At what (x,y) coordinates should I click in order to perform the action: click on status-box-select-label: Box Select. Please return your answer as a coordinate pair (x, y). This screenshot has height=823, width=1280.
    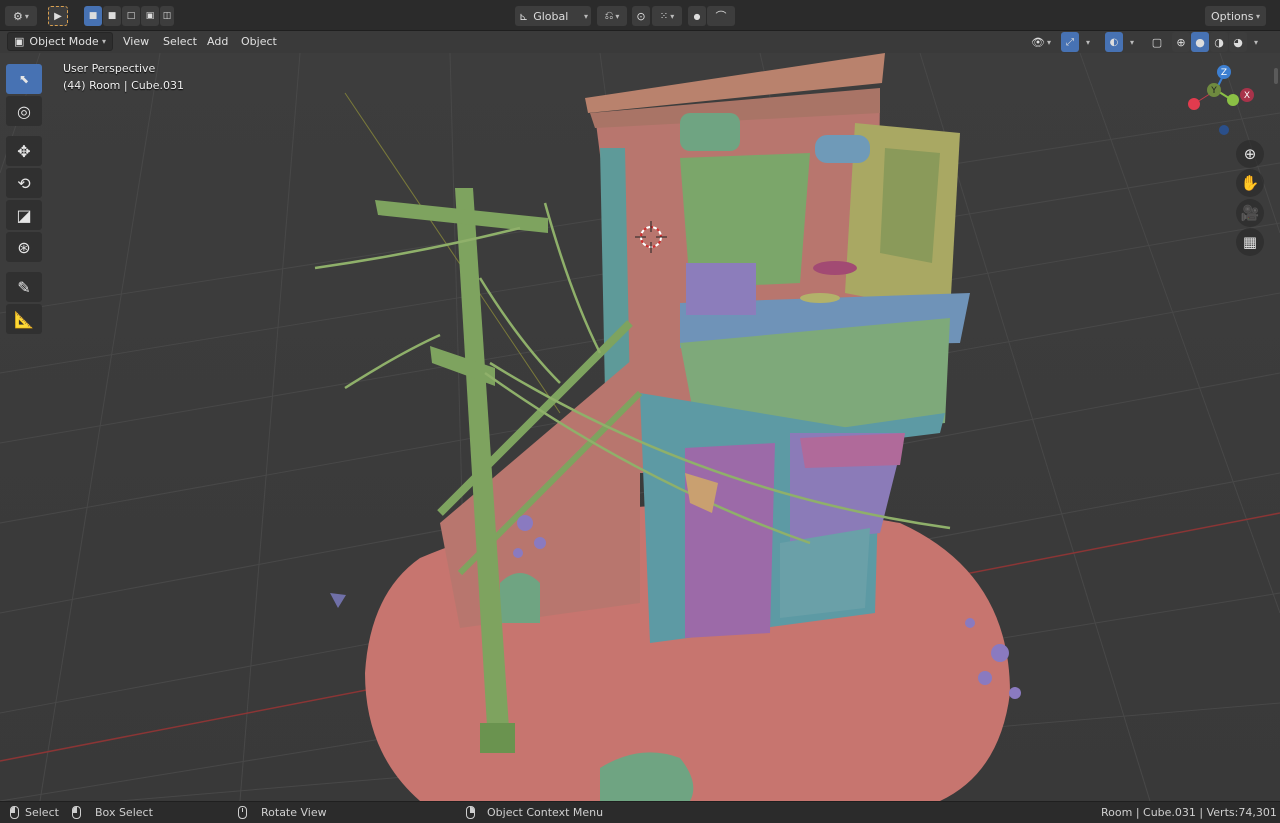
    Looking at the image, I should click on (124, 812).